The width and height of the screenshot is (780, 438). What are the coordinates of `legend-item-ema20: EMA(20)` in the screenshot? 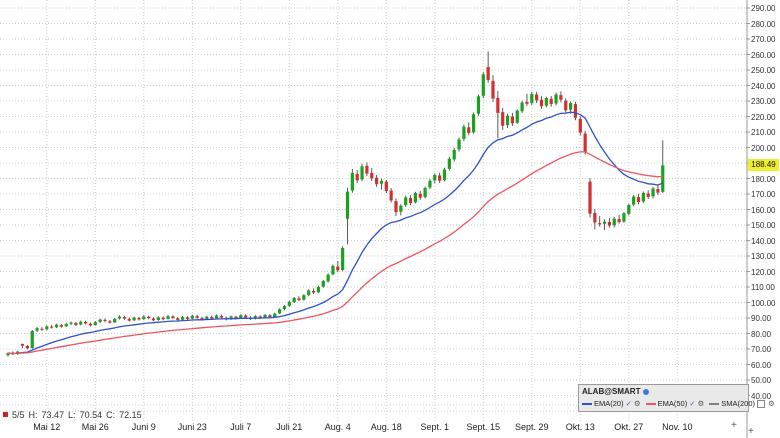 It's located at (609, 403).